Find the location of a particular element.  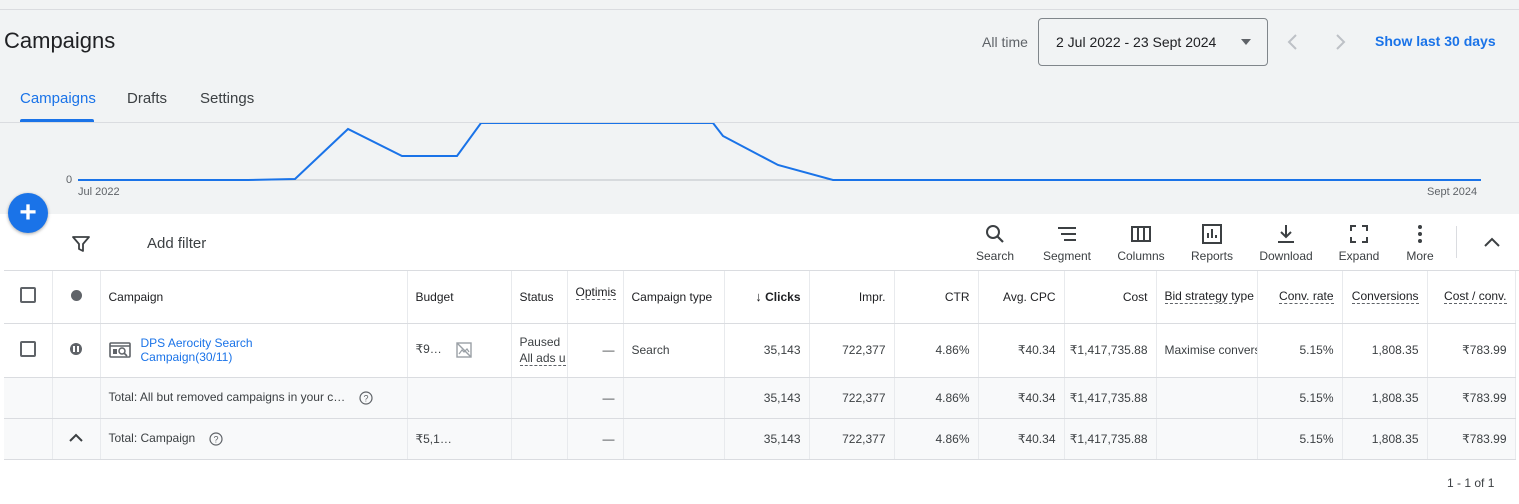

ctr-cell: 4.86% is located at coordinates (936, 350).